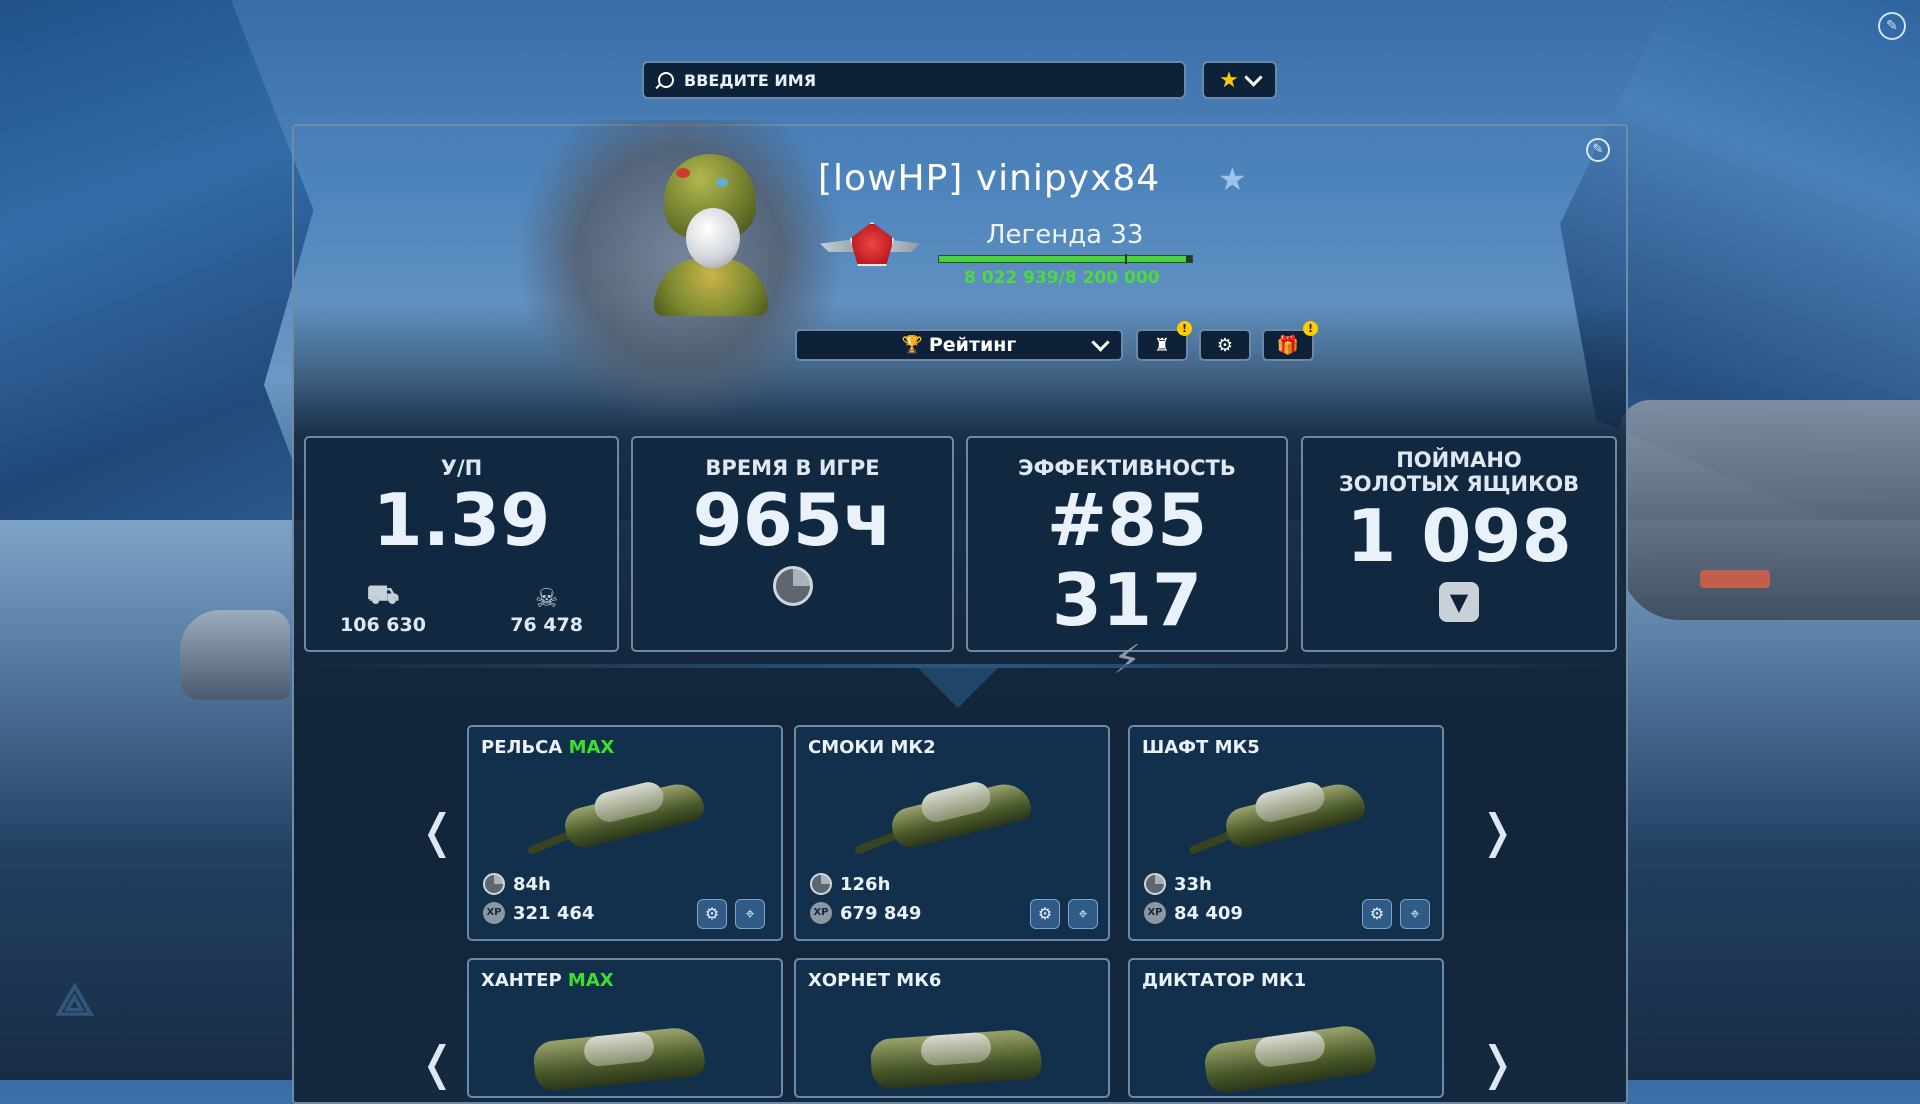  Describe the element at coordinates (1239, 80) in the screenshot. I see `favorites-filter-dropdown: ★` at that location.